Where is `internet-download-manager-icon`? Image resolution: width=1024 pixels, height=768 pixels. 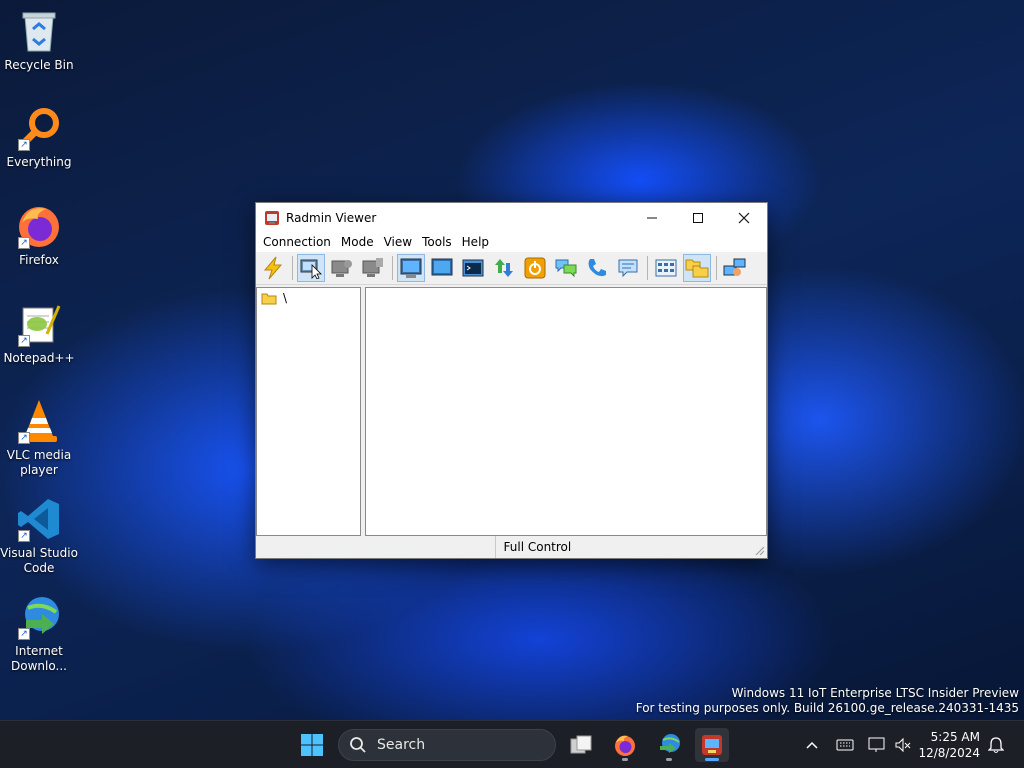
internet-download-manager-icon is located at coordinates (670, 743).